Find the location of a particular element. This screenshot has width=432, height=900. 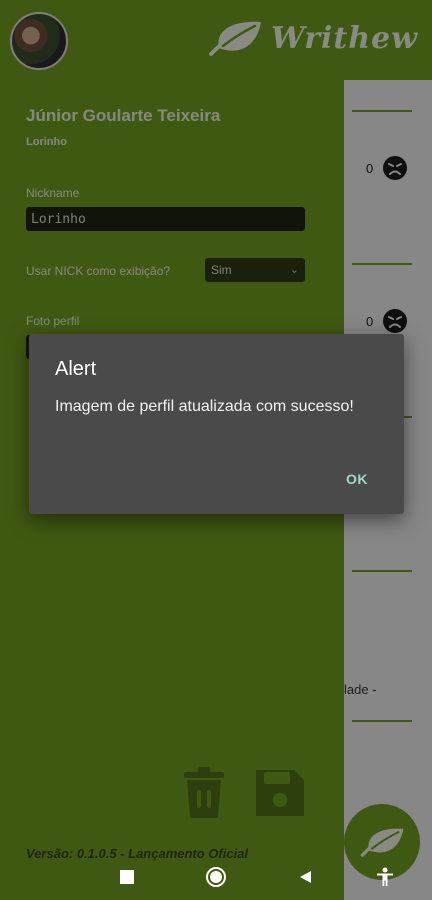

system-nav-bar is located at coordinates (216, 878).